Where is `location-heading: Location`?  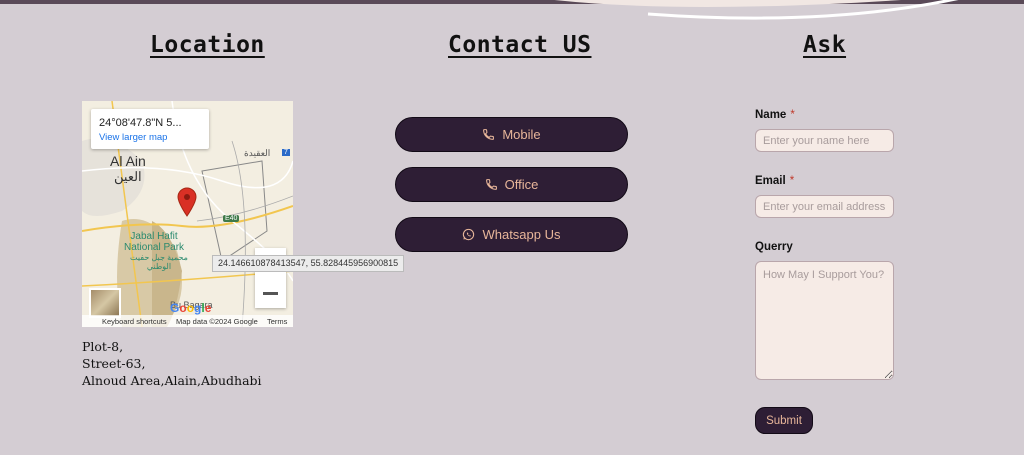
location-heading: Location is located at coordinates (207, 45).